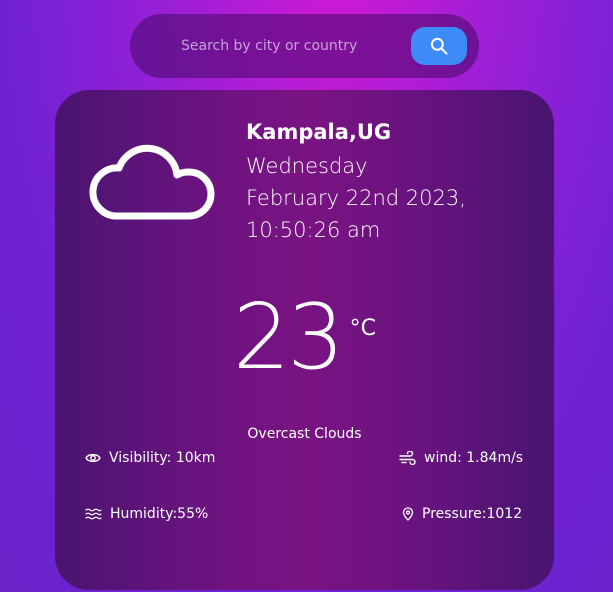 The height and width of the screenshot is (592, 613). I want to click on cloud-icon, so click(152, 182).